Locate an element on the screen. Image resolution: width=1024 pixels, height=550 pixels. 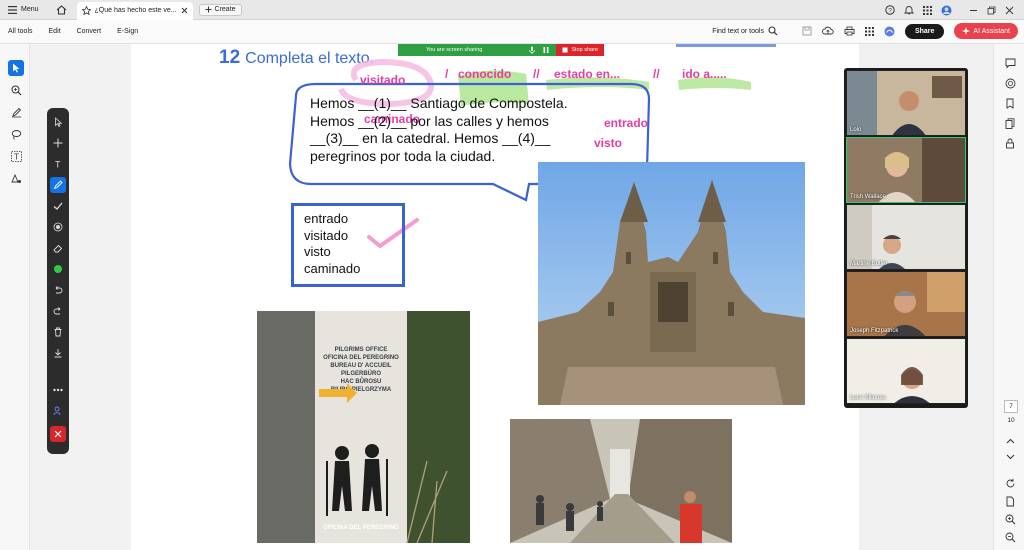
word-options-box: entrado visitado visto caminado is located at coordinates (348, 245).